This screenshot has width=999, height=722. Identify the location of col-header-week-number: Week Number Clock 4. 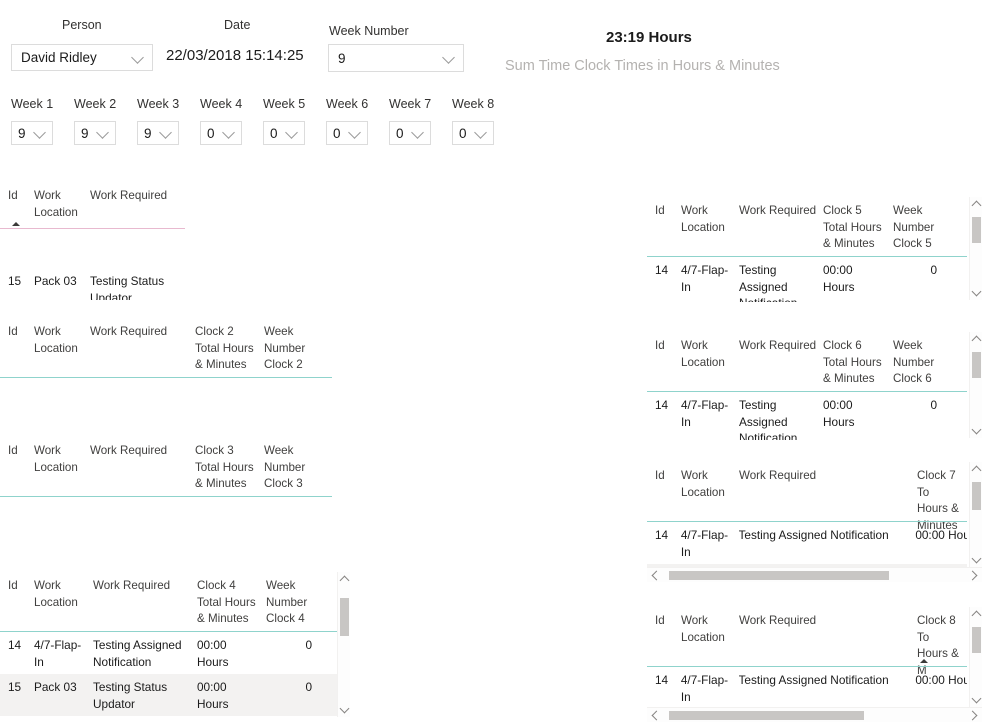
(292, 603).